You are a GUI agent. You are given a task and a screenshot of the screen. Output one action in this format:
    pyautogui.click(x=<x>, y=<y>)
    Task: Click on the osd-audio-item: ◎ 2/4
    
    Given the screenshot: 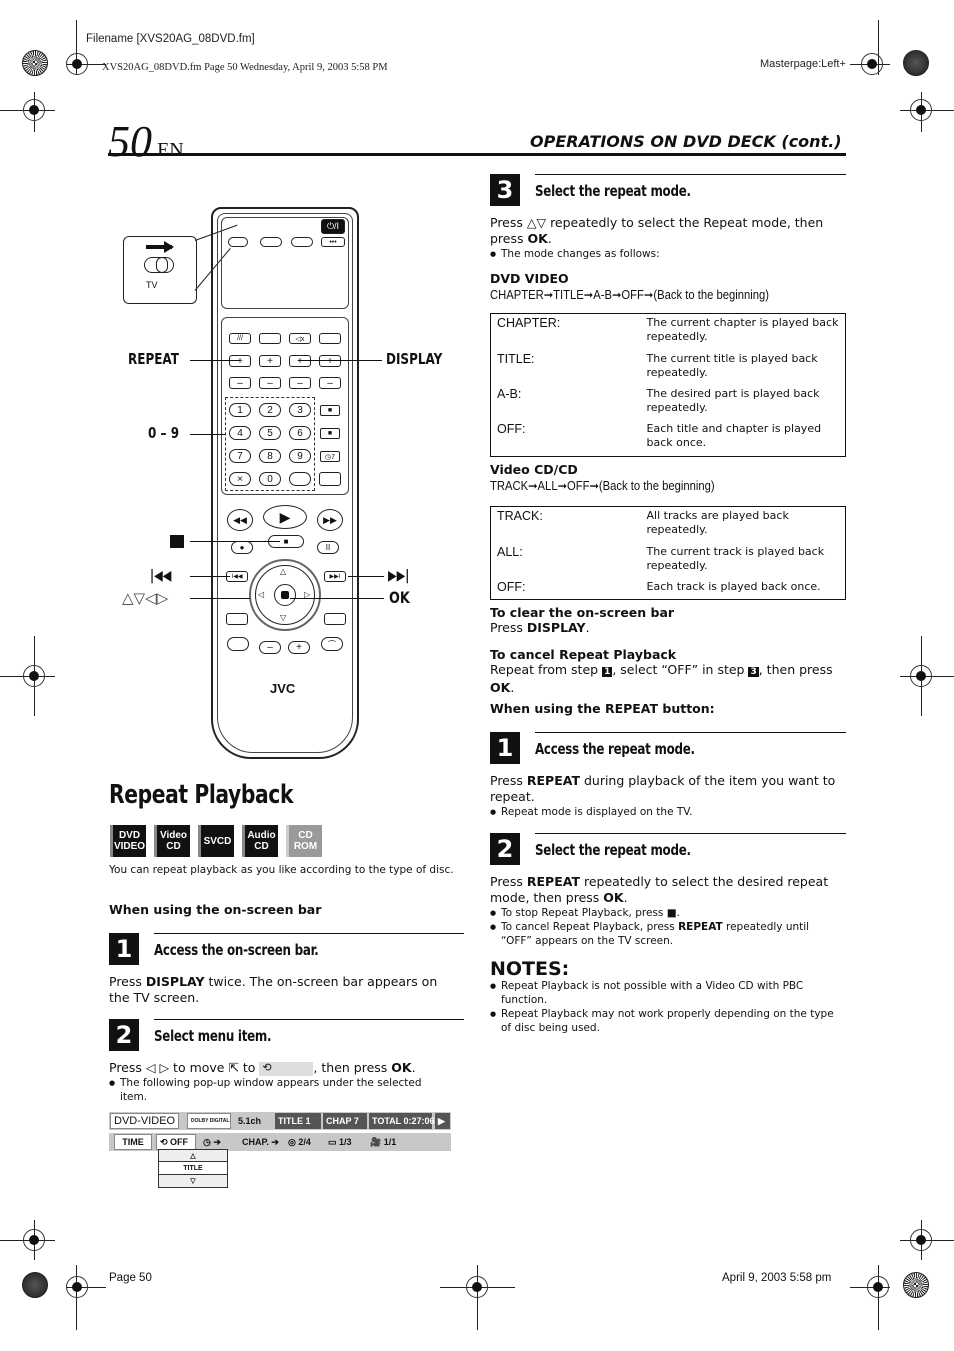 What is the action you would take?
    pyautogui.click(x=299, y=1141)
    